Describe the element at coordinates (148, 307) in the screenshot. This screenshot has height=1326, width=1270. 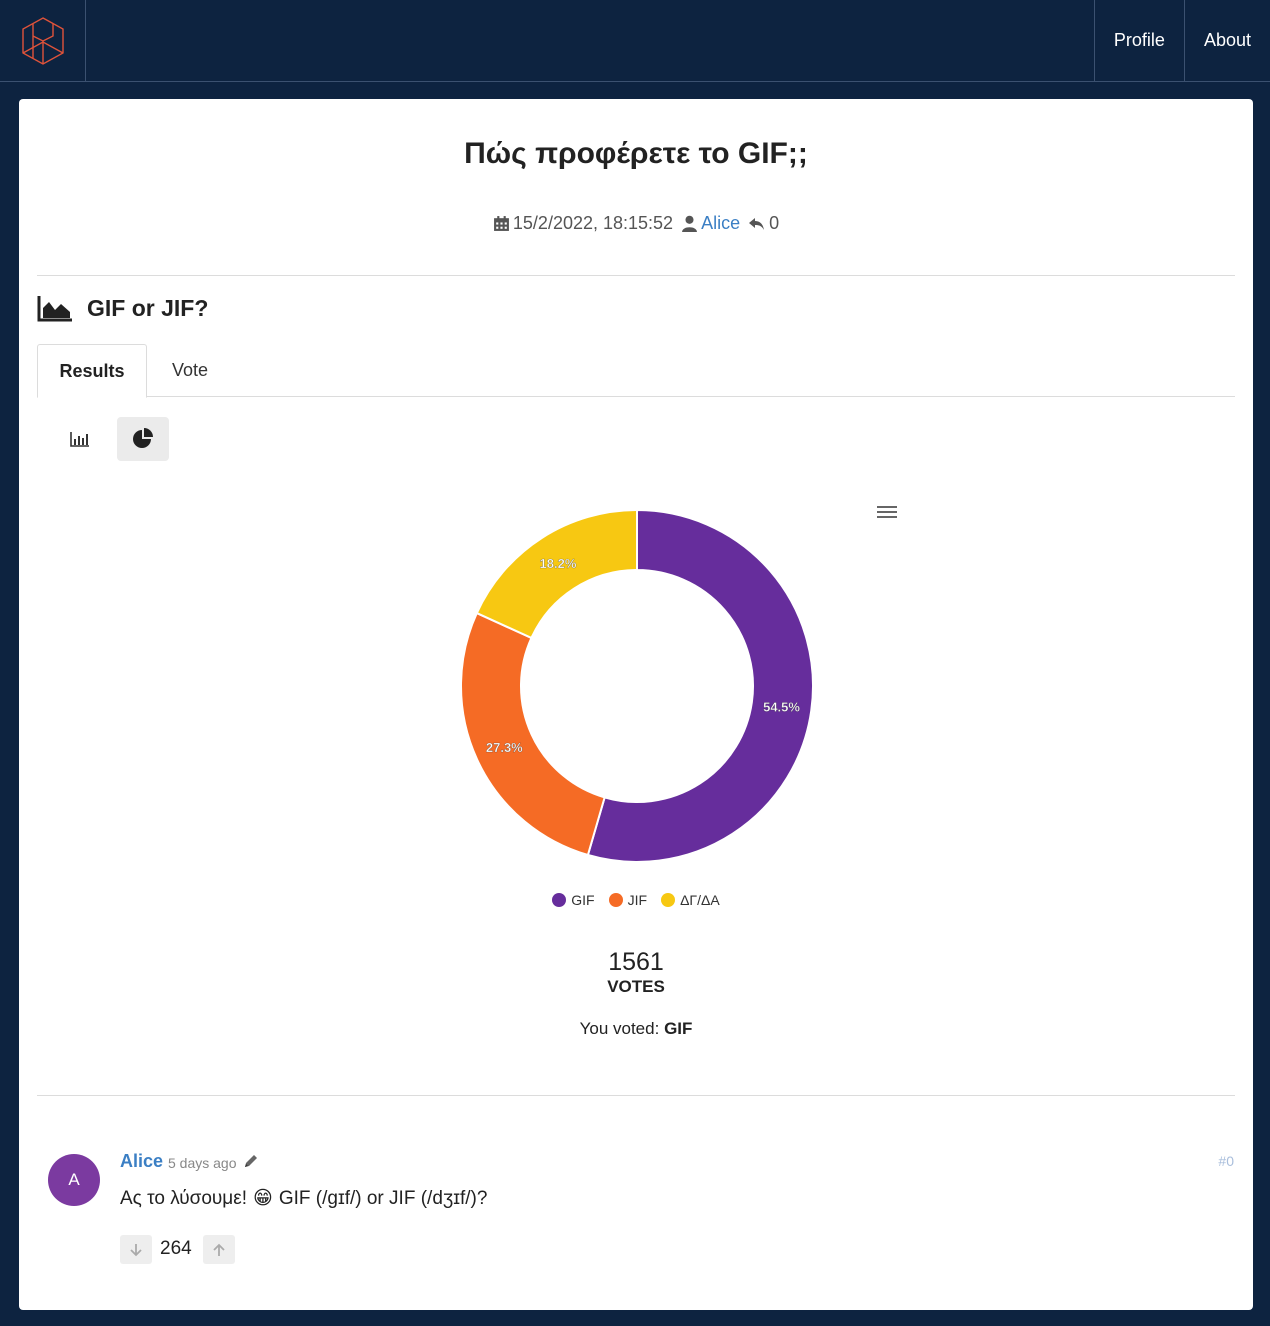
I see `poll-title: GIF or JIF?` at that location.